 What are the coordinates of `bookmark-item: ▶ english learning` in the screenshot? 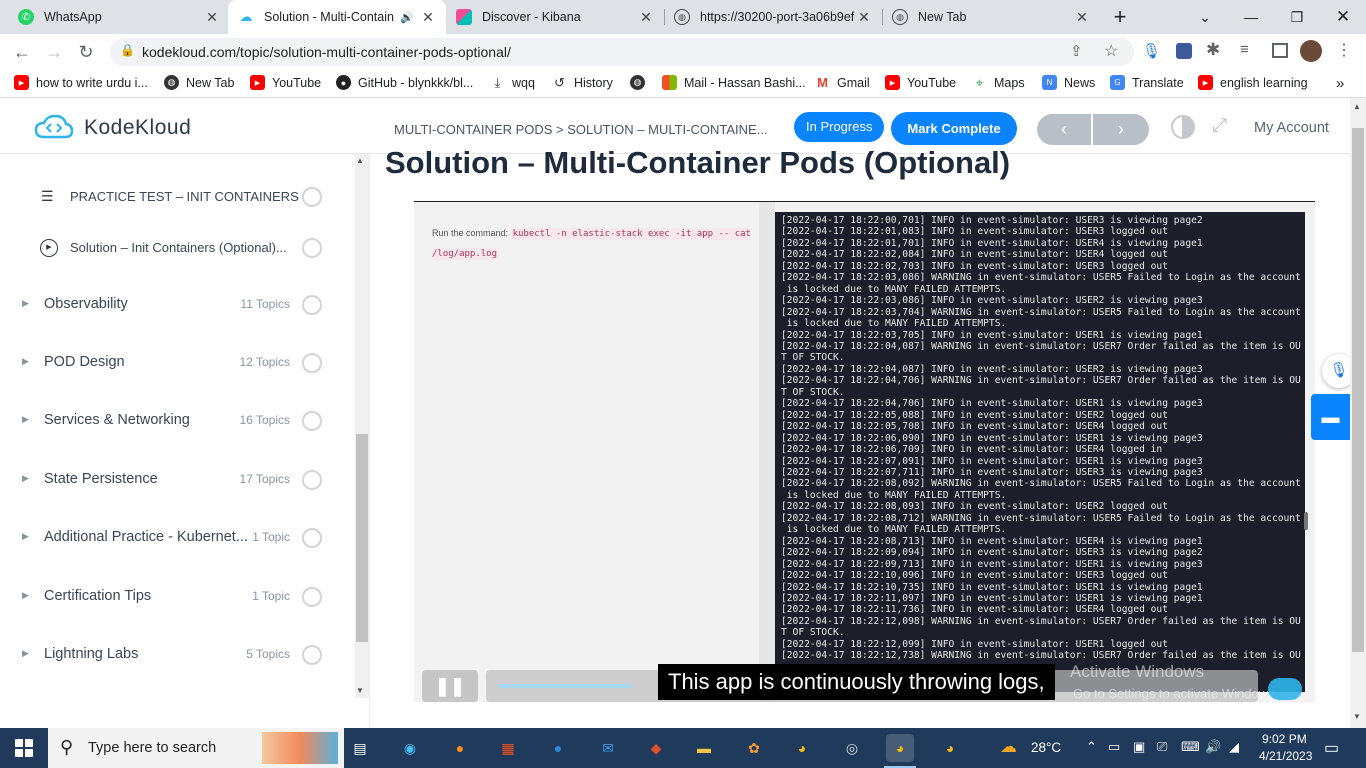 It's located at (1253, 82).